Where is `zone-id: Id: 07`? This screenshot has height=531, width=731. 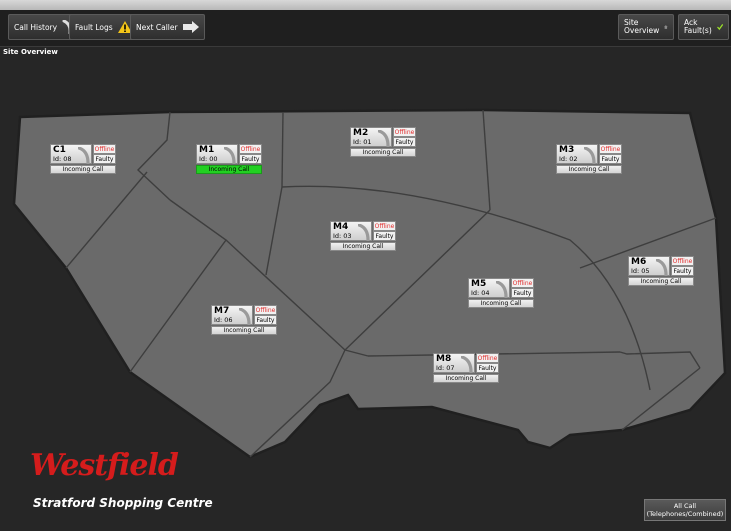
zone-id: Id: 07 is located at coordinates (445, 368).